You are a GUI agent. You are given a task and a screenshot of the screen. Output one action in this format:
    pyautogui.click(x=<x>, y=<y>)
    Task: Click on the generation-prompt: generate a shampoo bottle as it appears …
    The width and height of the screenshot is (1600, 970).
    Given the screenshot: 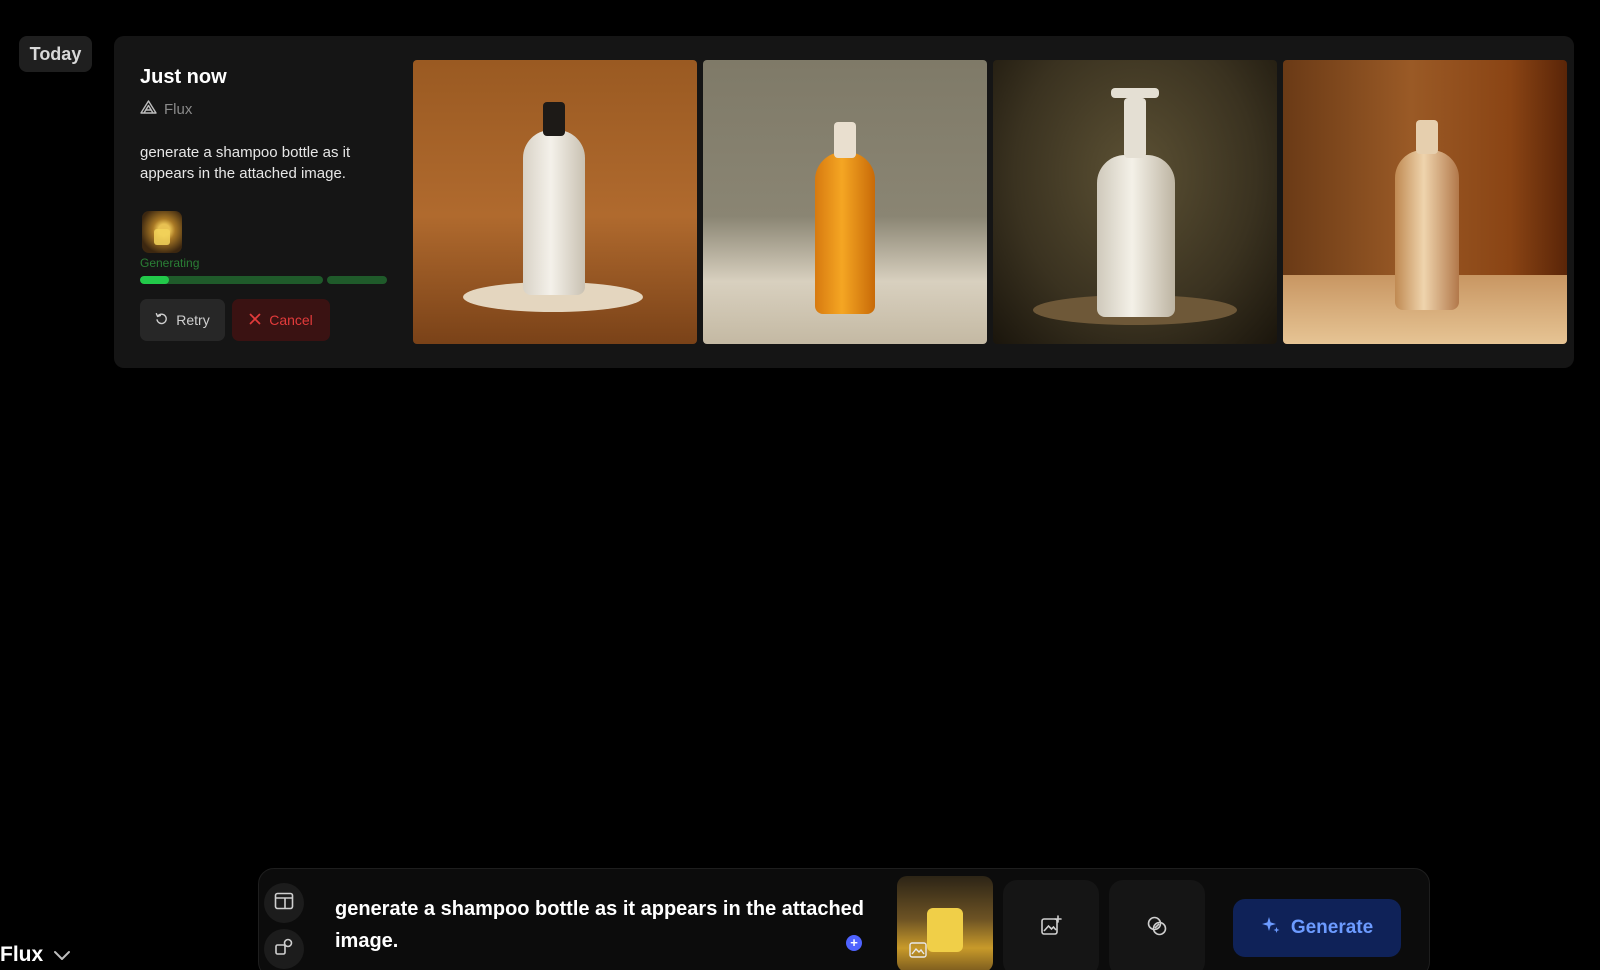 What is the action you would take?
    pyautogui.click(x=245, y=163)
    